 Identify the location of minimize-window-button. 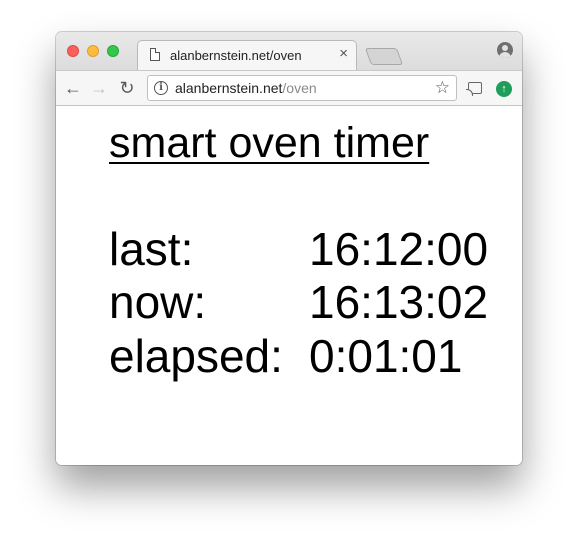
(93, 51).